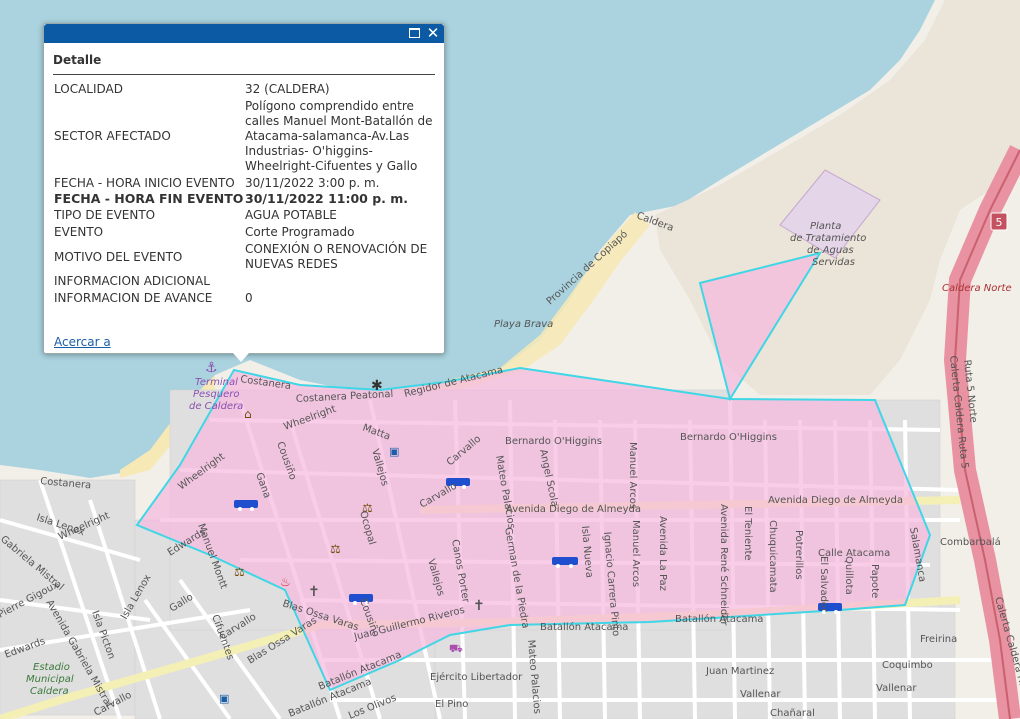 This screenshot has width=1020, height=719. Describe the element at coordinates (216, 382) in the screenshot. I see `map-label: Terminal` at that location.